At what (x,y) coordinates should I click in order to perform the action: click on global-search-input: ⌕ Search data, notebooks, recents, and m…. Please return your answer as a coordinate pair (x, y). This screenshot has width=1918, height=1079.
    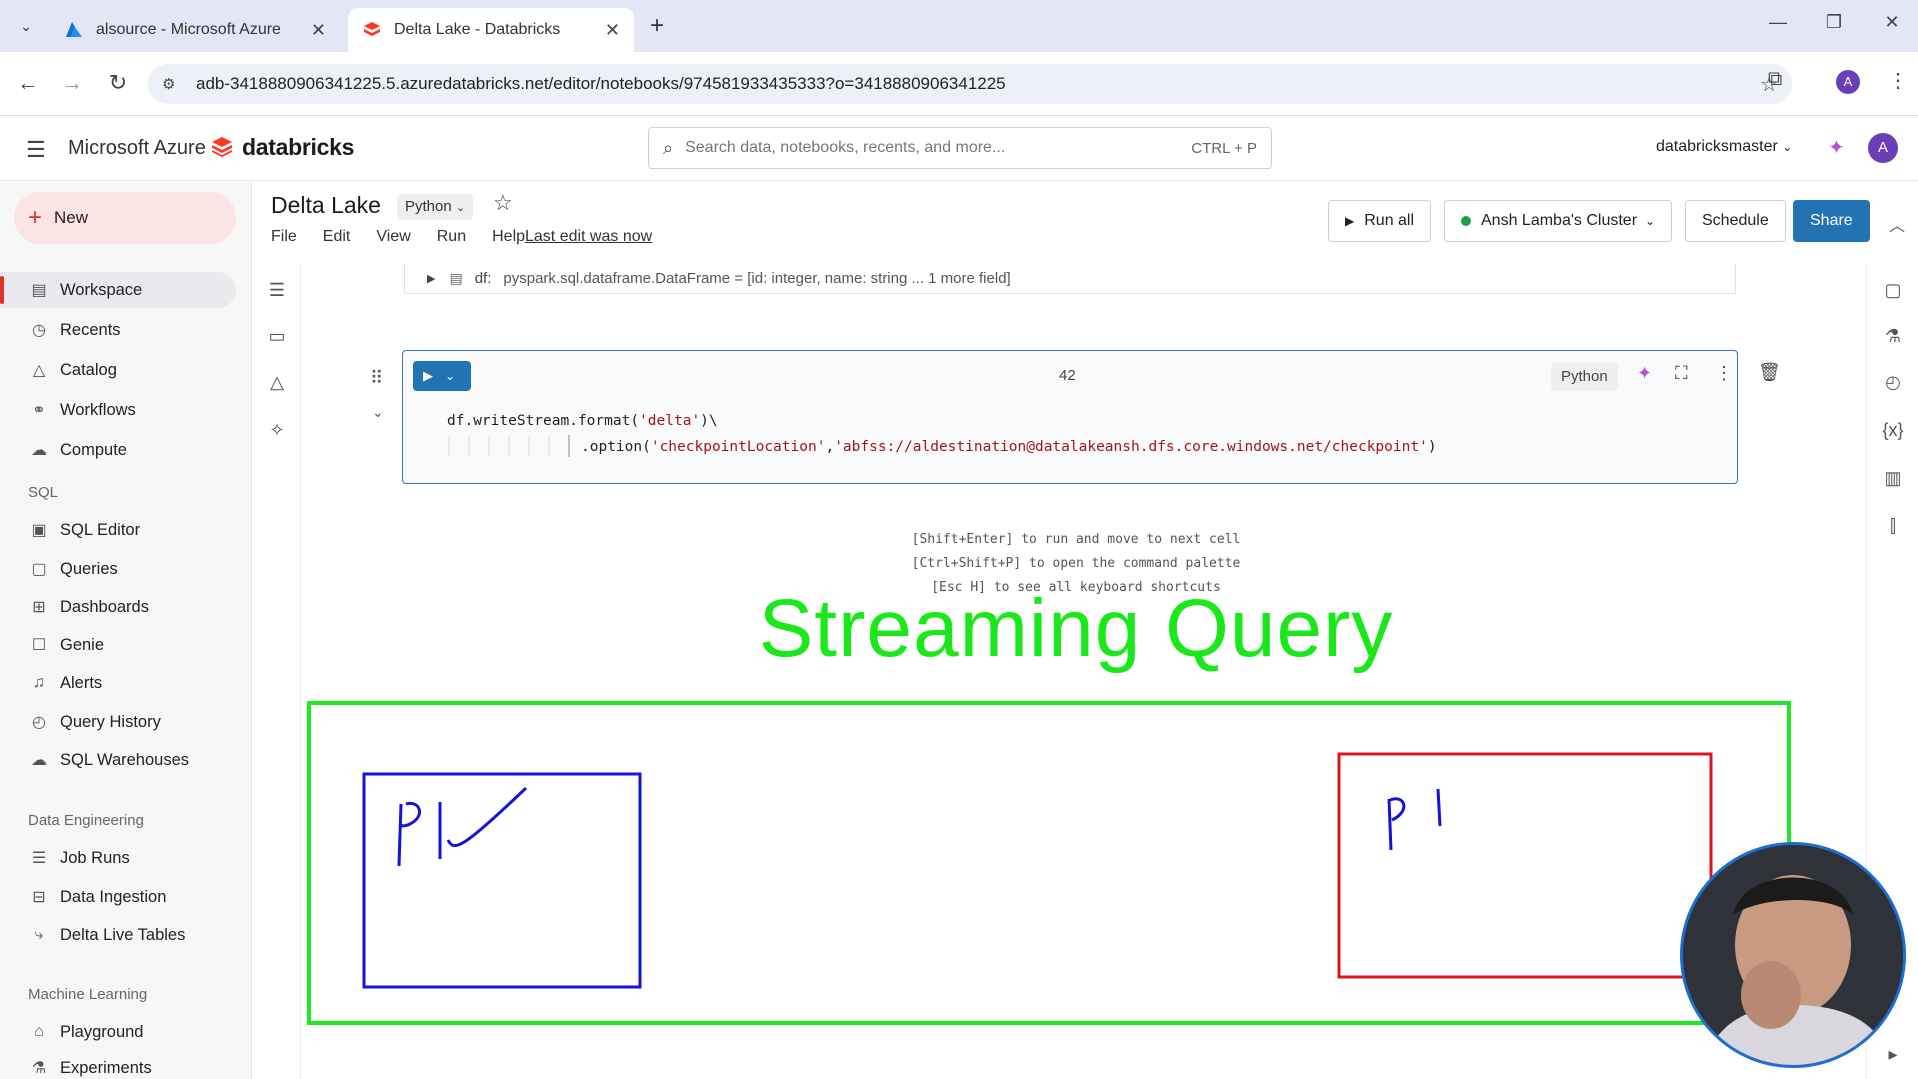
    Looking at the image, I should click on (960, 148).